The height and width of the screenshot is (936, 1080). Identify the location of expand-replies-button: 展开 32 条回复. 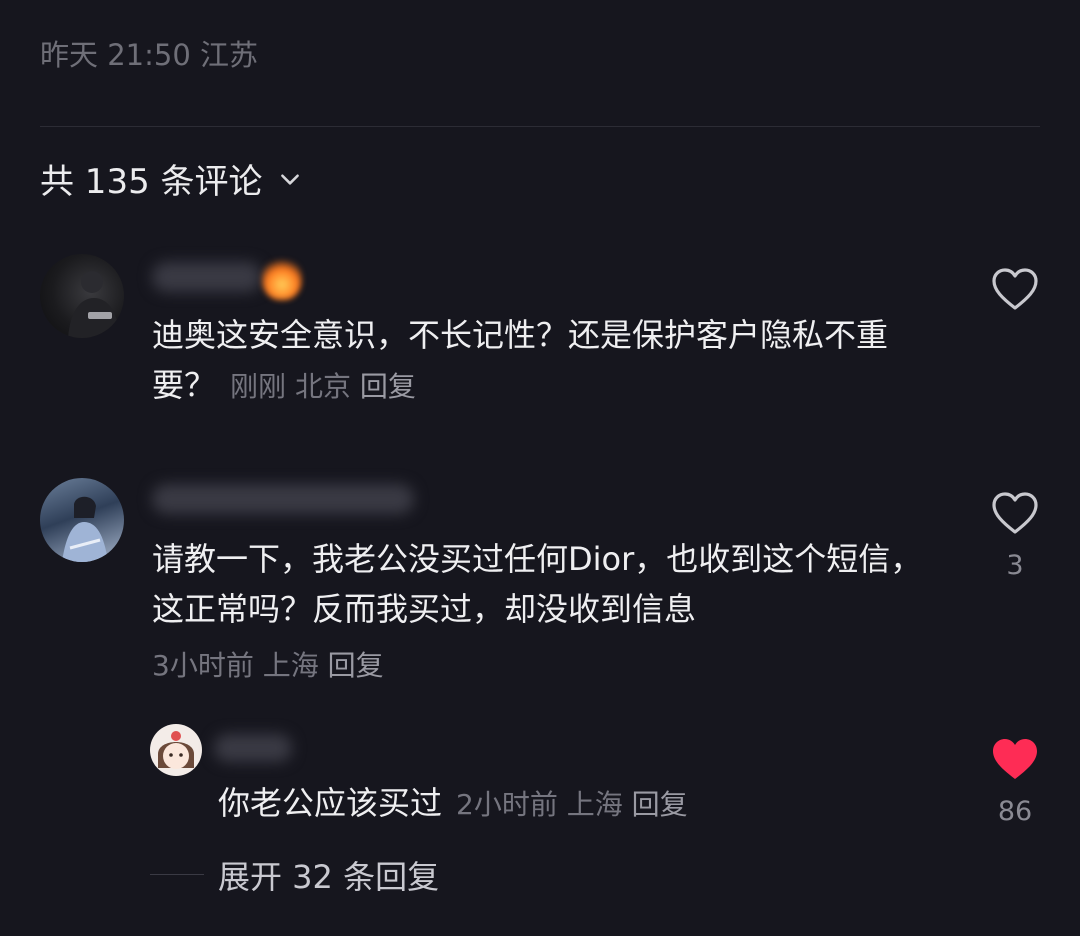
(328, 875).